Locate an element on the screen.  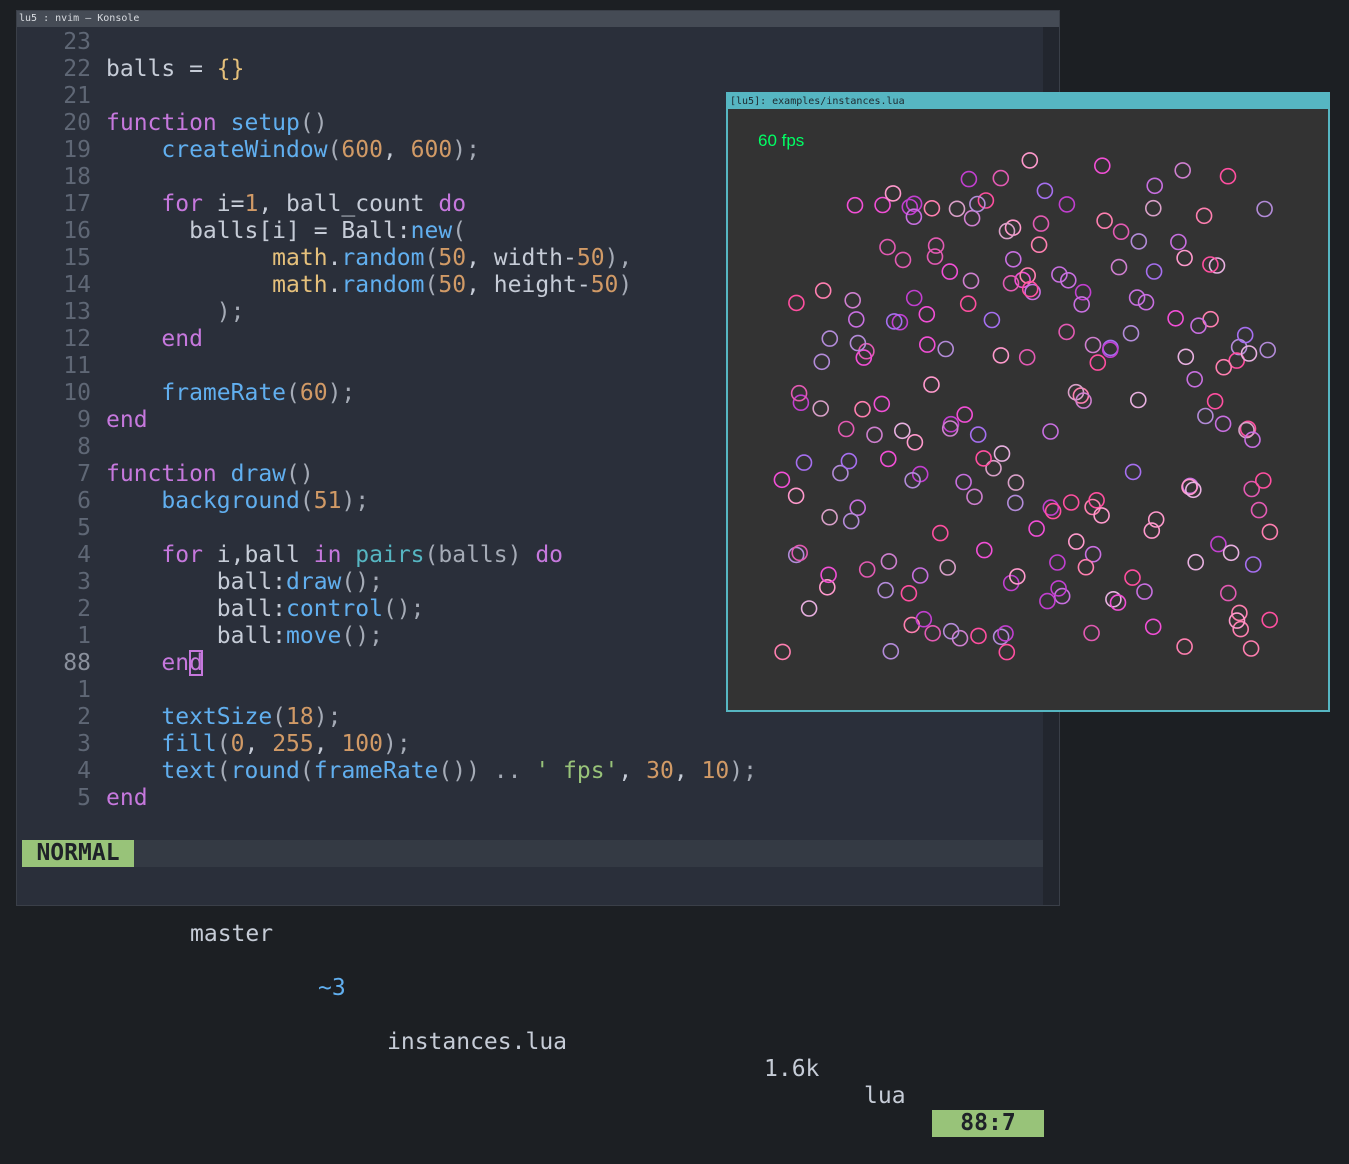
code-line: 1 is located at coordinates (54, 690).